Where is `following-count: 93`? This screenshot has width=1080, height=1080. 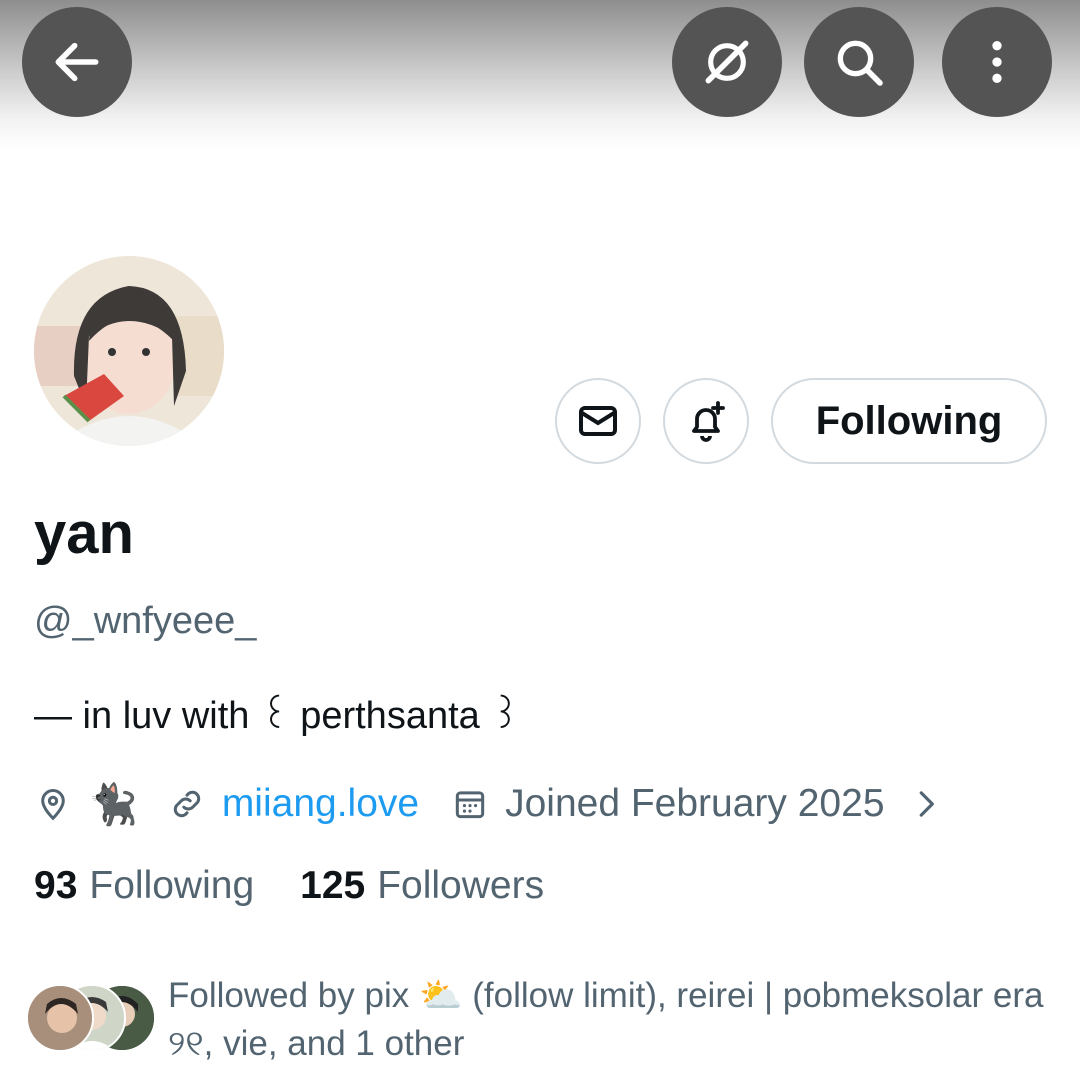 following-count: 93 is located at coordinates (56, 885).